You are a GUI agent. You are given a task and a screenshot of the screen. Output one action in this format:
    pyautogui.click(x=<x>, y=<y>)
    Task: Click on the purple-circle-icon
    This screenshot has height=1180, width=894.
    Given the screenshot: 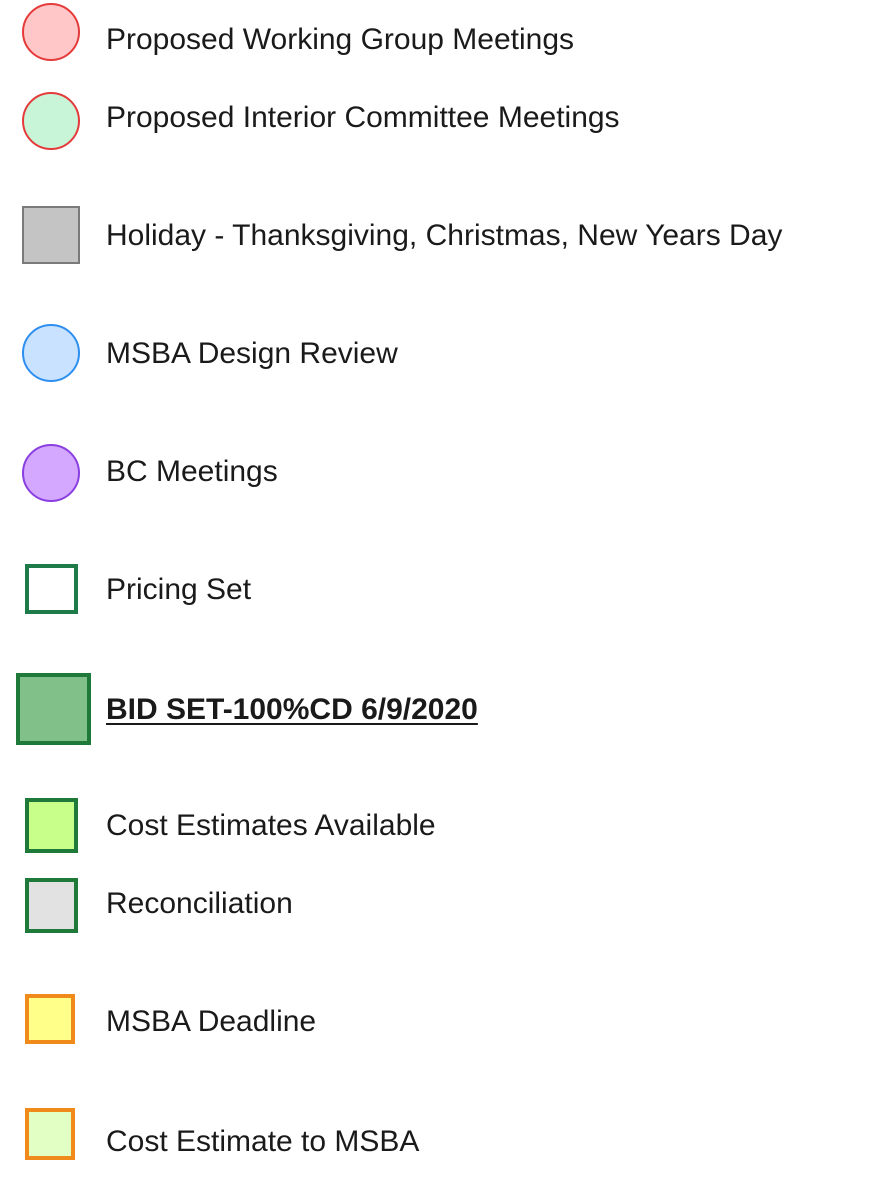 What is the action you would take?
    pyautogui.click(x=51, y=473)
    